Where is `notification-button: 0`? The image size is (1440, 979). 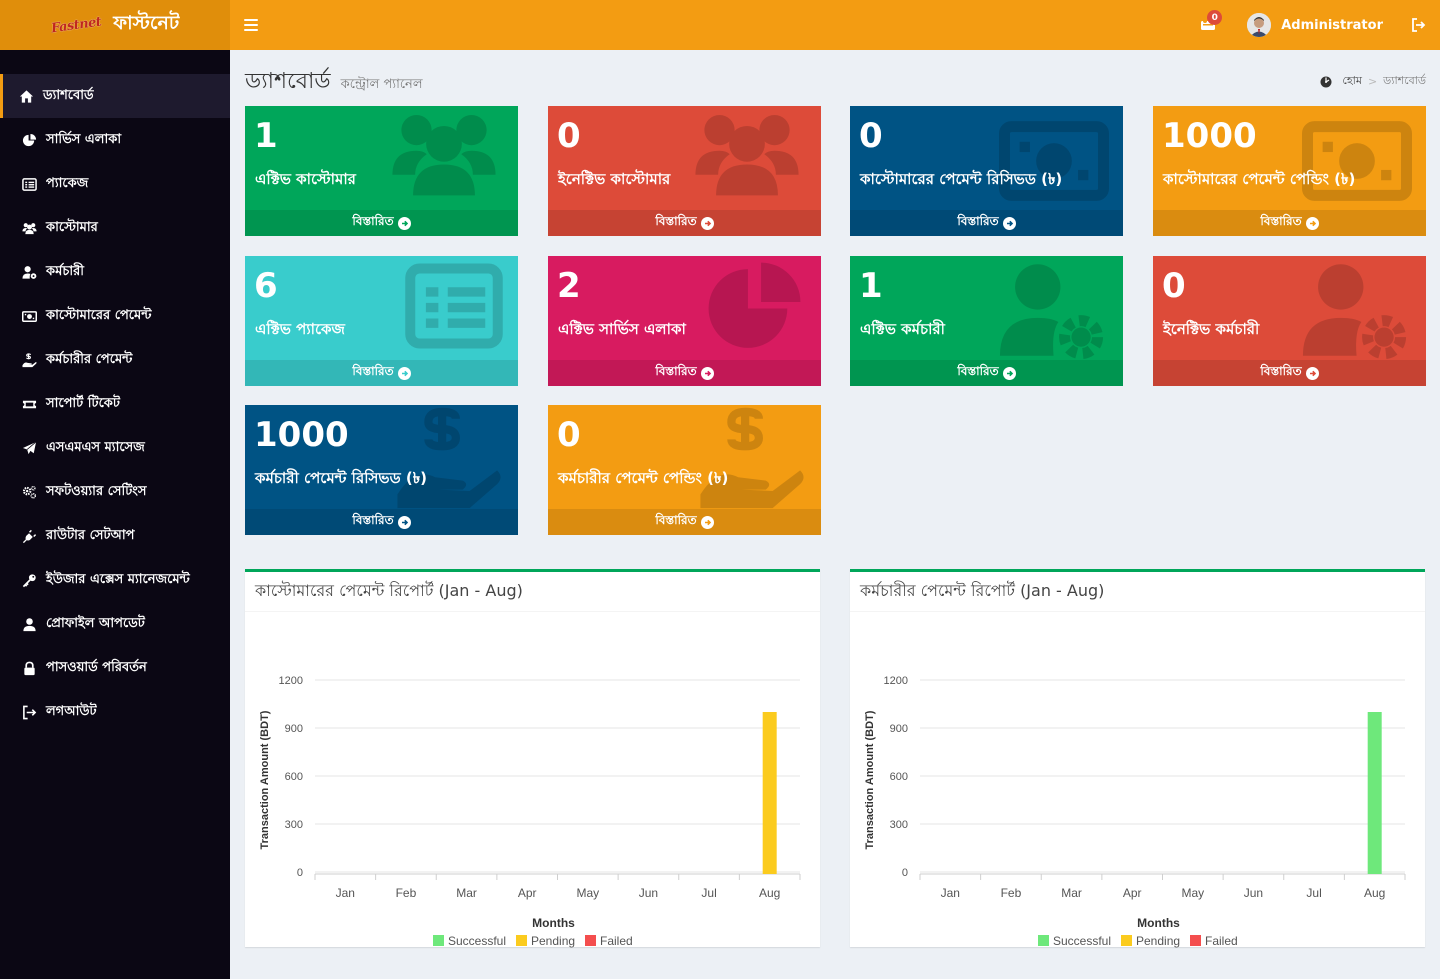 notification-button: 0 is located at coordinates (1208, 25).